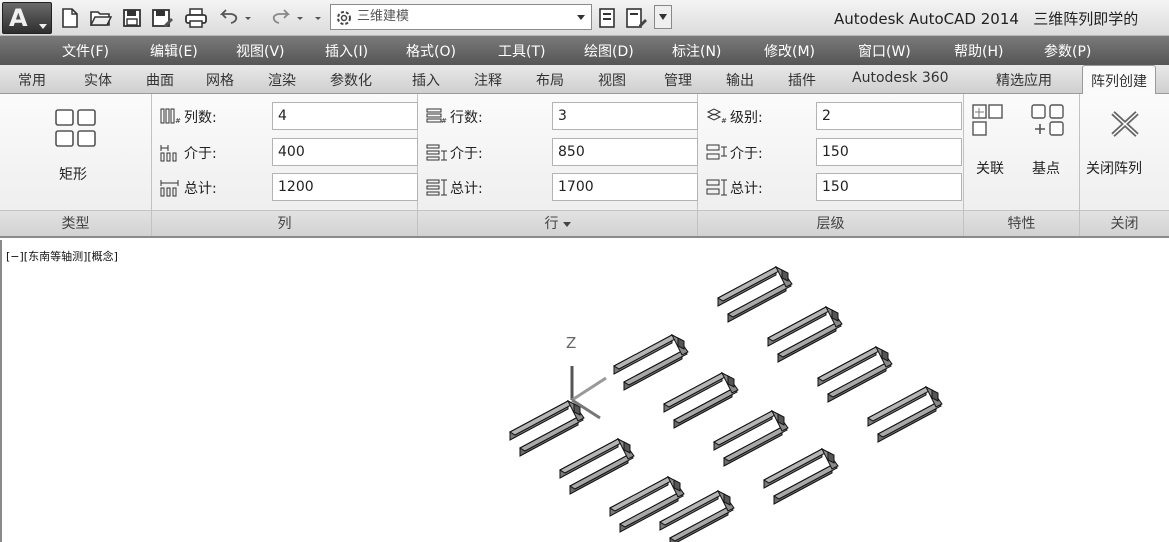  Describe the element at coordinates (884, 51) in the screenshot. I see `menu-window: 窗口(W)` at that location.